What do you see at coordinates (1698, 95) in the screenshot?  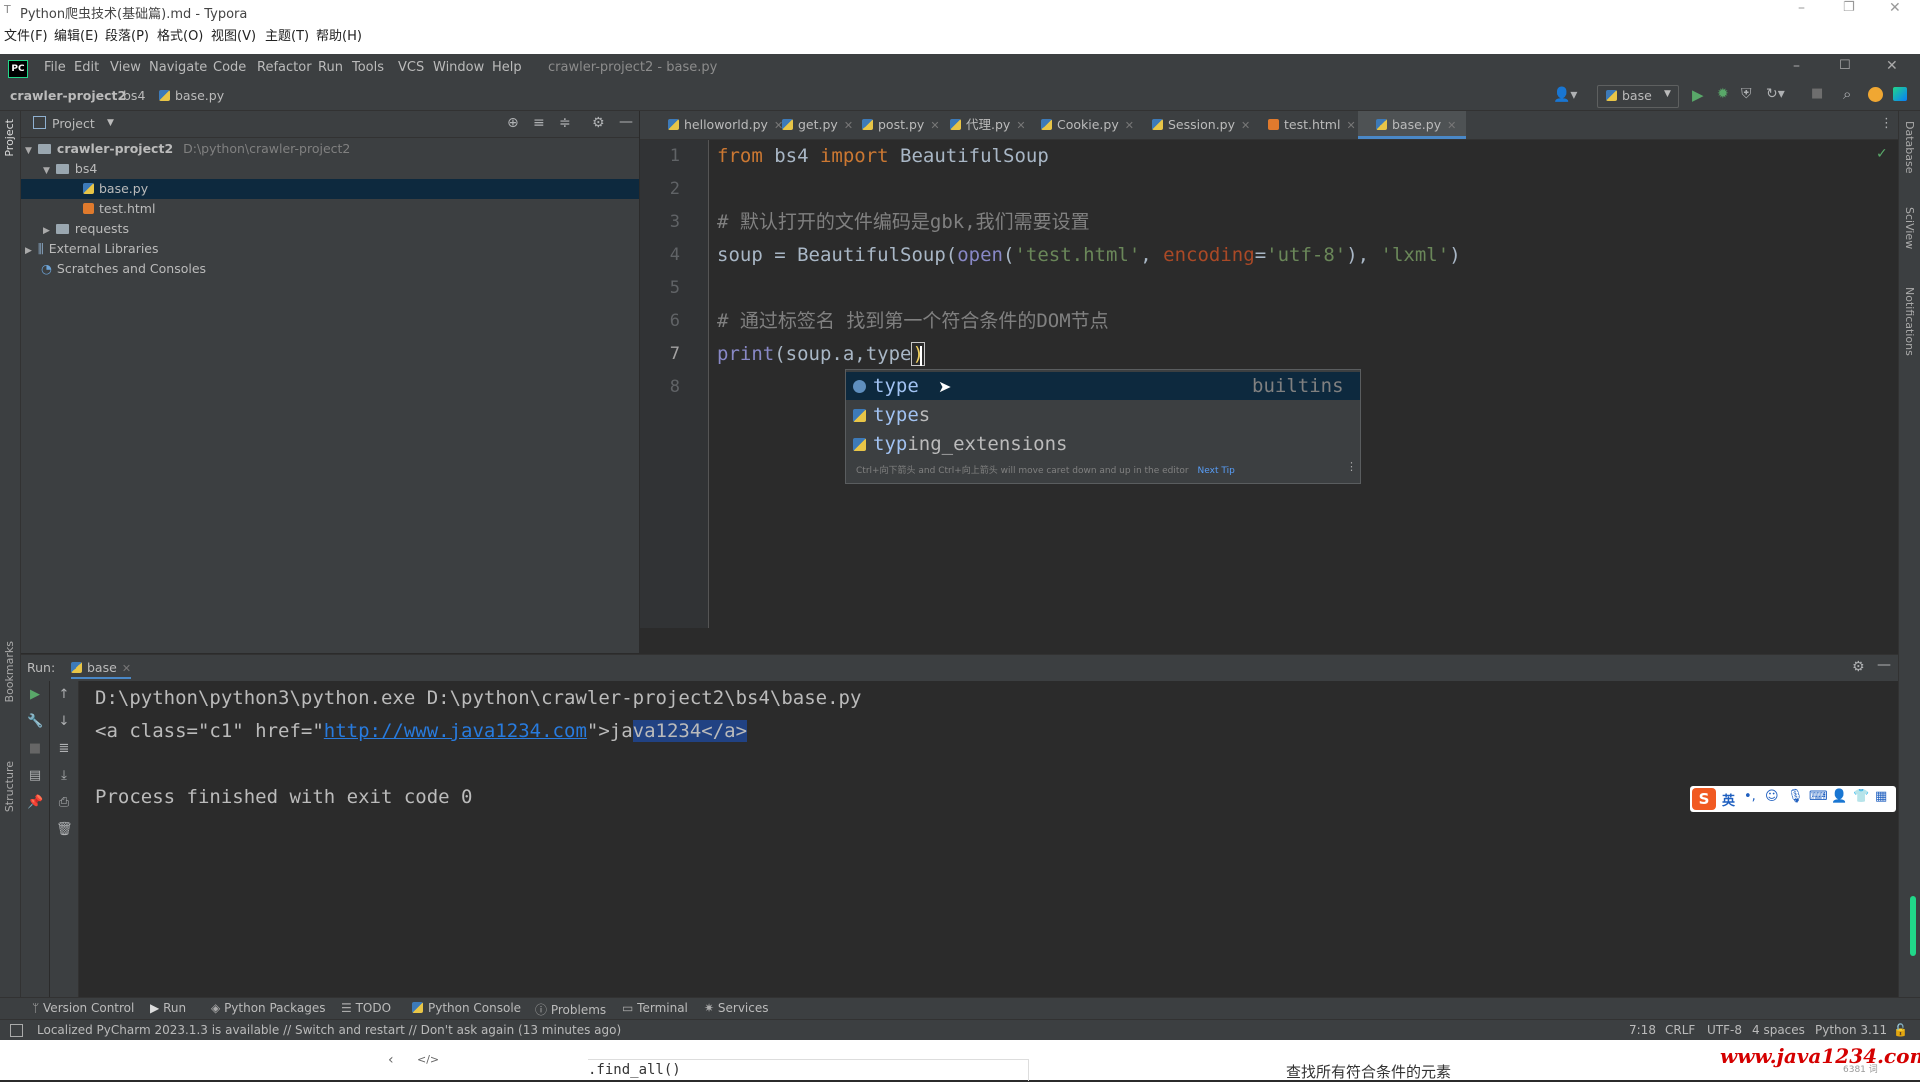 I see `run-icon: ▶` at bounding box center [1698, 95].